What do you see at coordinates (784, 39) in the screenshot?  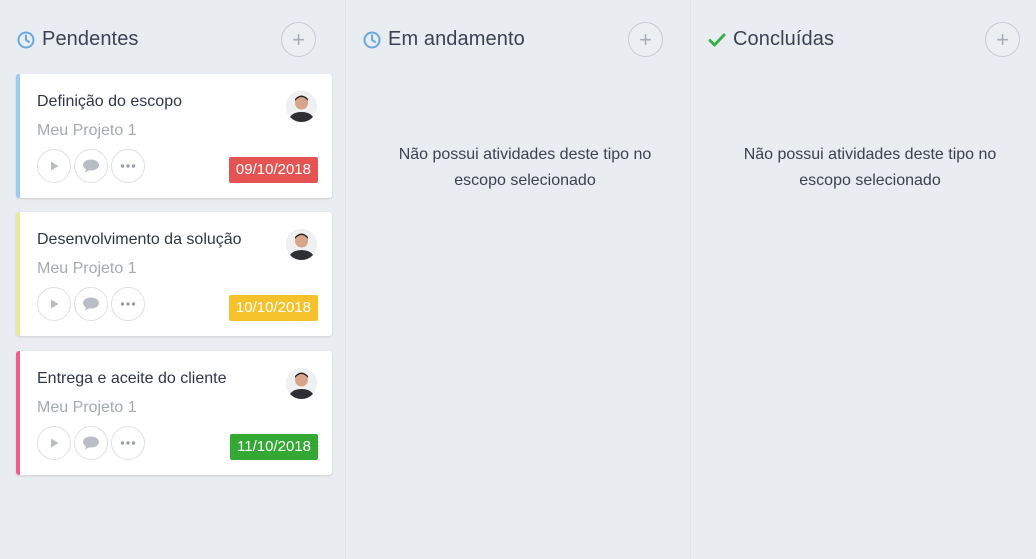 I see `column-title: Concluídas` at bounding box center [784, 39].